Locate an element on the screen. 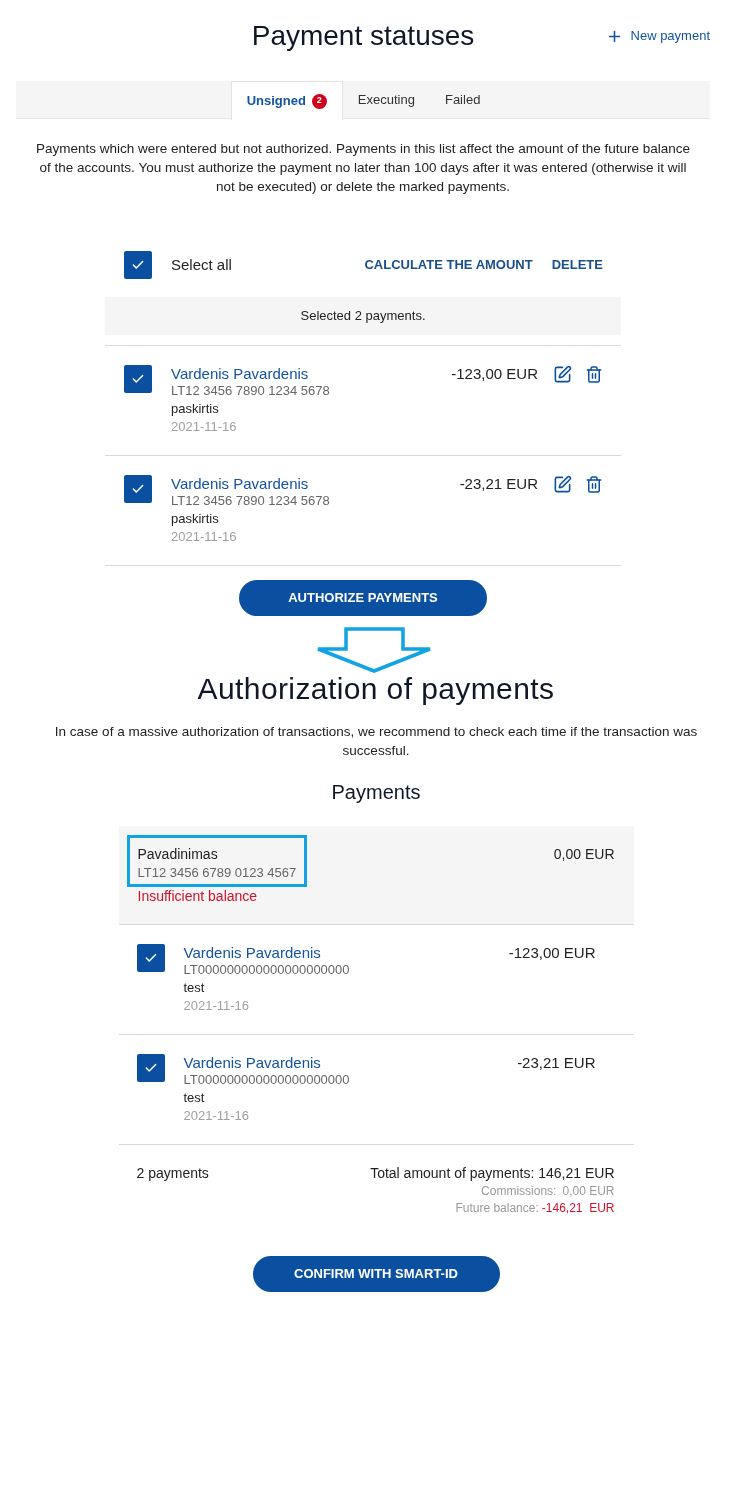 The height and width of the screenshot is (1492, 752). payments-heading: Payments is located at coordinates (376, 792).